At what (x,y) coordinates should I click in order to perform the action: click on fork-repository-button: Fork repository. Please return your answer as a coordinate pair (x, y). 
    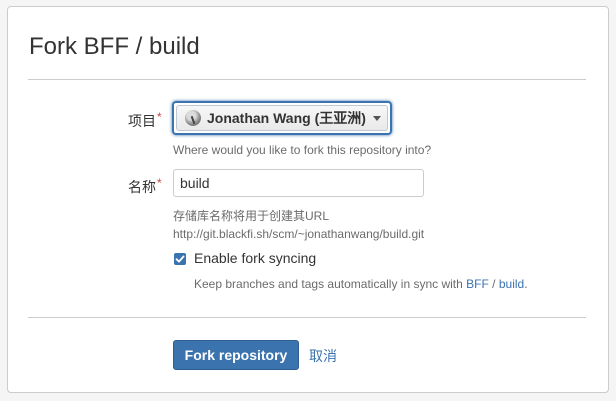
    Looking at the image, I should click on (236, 355).